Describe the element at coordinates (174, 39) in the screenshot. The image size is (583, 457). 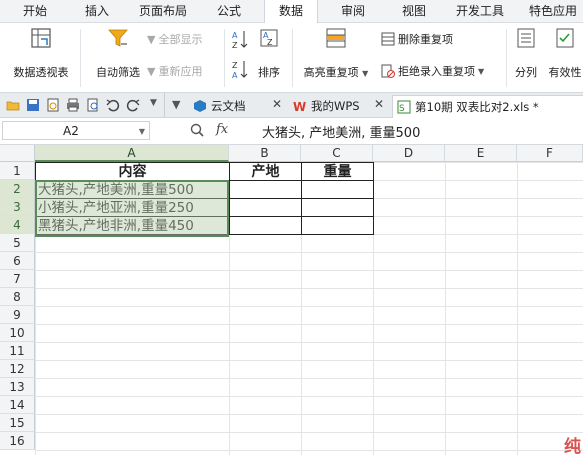
I see `show-all-button: ▼ 全部显示` at that location.